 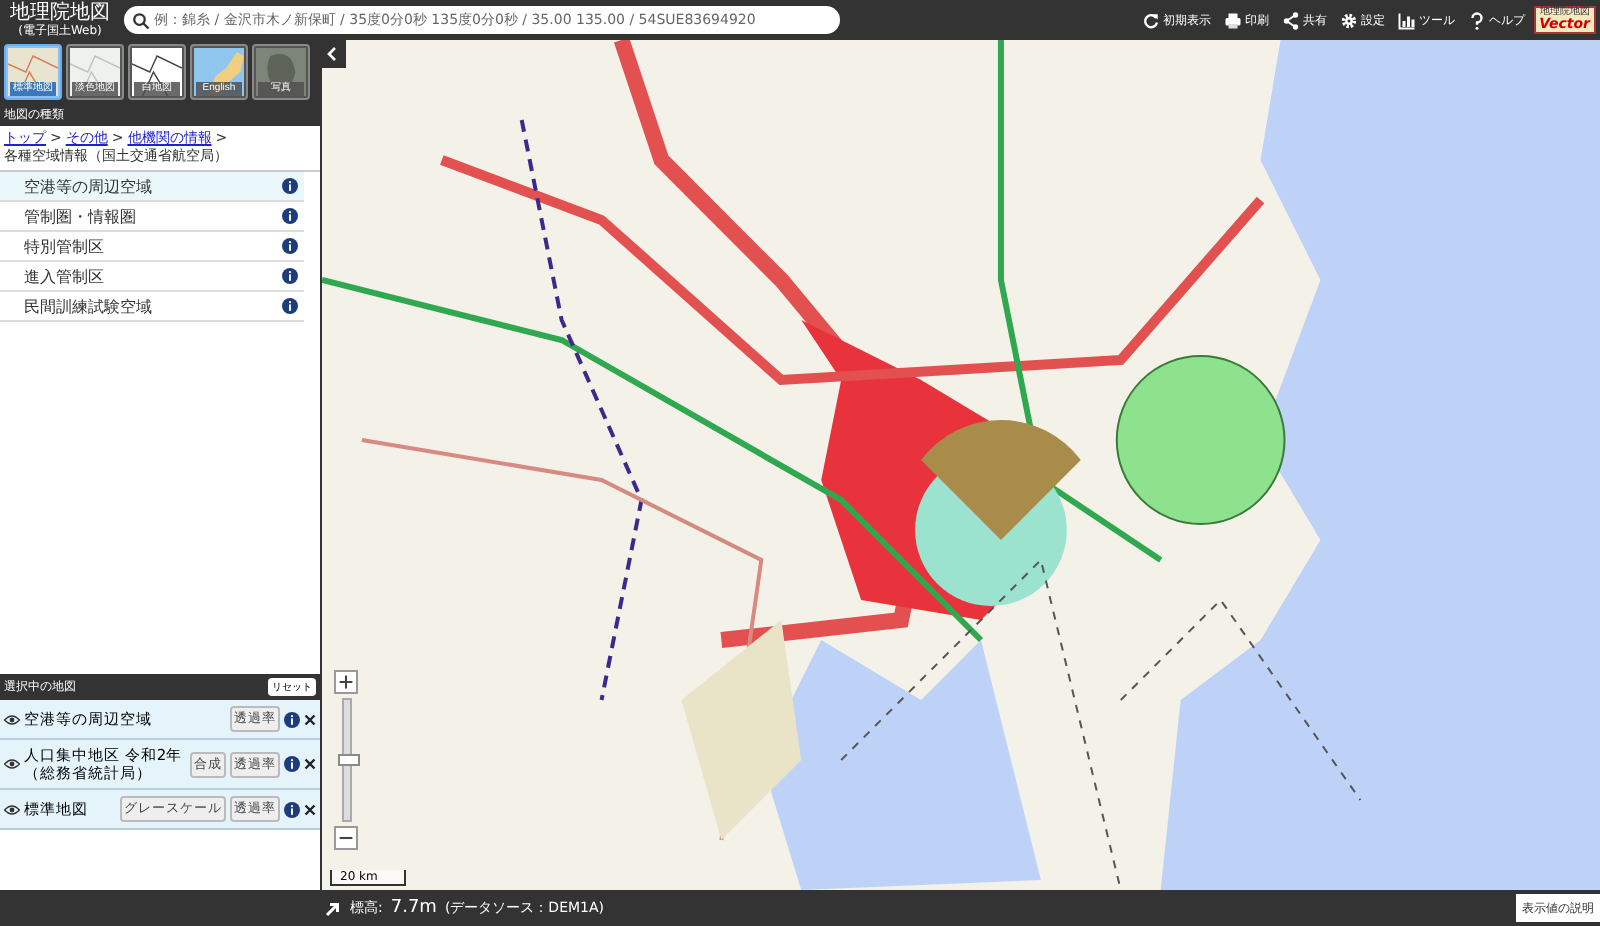 What do you see at coordinates (141, 20) in the screenshot?
I see `search-icon` at bounding box center [141, 20].